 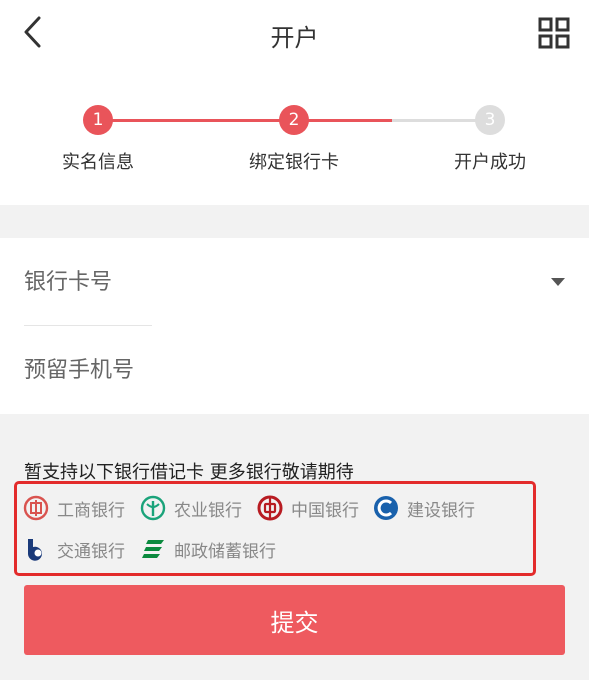 I want to click on bocom-logo-icon, so click(x=35, y=550).